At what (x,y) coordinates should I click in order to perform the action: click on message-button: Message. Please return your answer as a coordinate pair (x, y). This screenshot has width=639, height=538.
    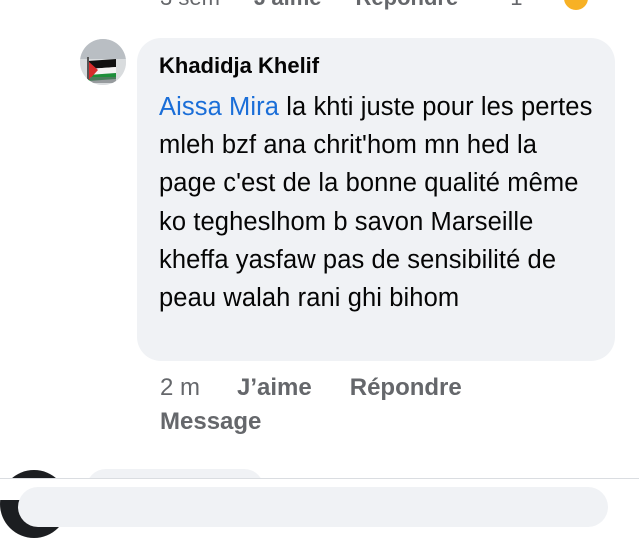
    Looking at the image, I should click on (210, 422).